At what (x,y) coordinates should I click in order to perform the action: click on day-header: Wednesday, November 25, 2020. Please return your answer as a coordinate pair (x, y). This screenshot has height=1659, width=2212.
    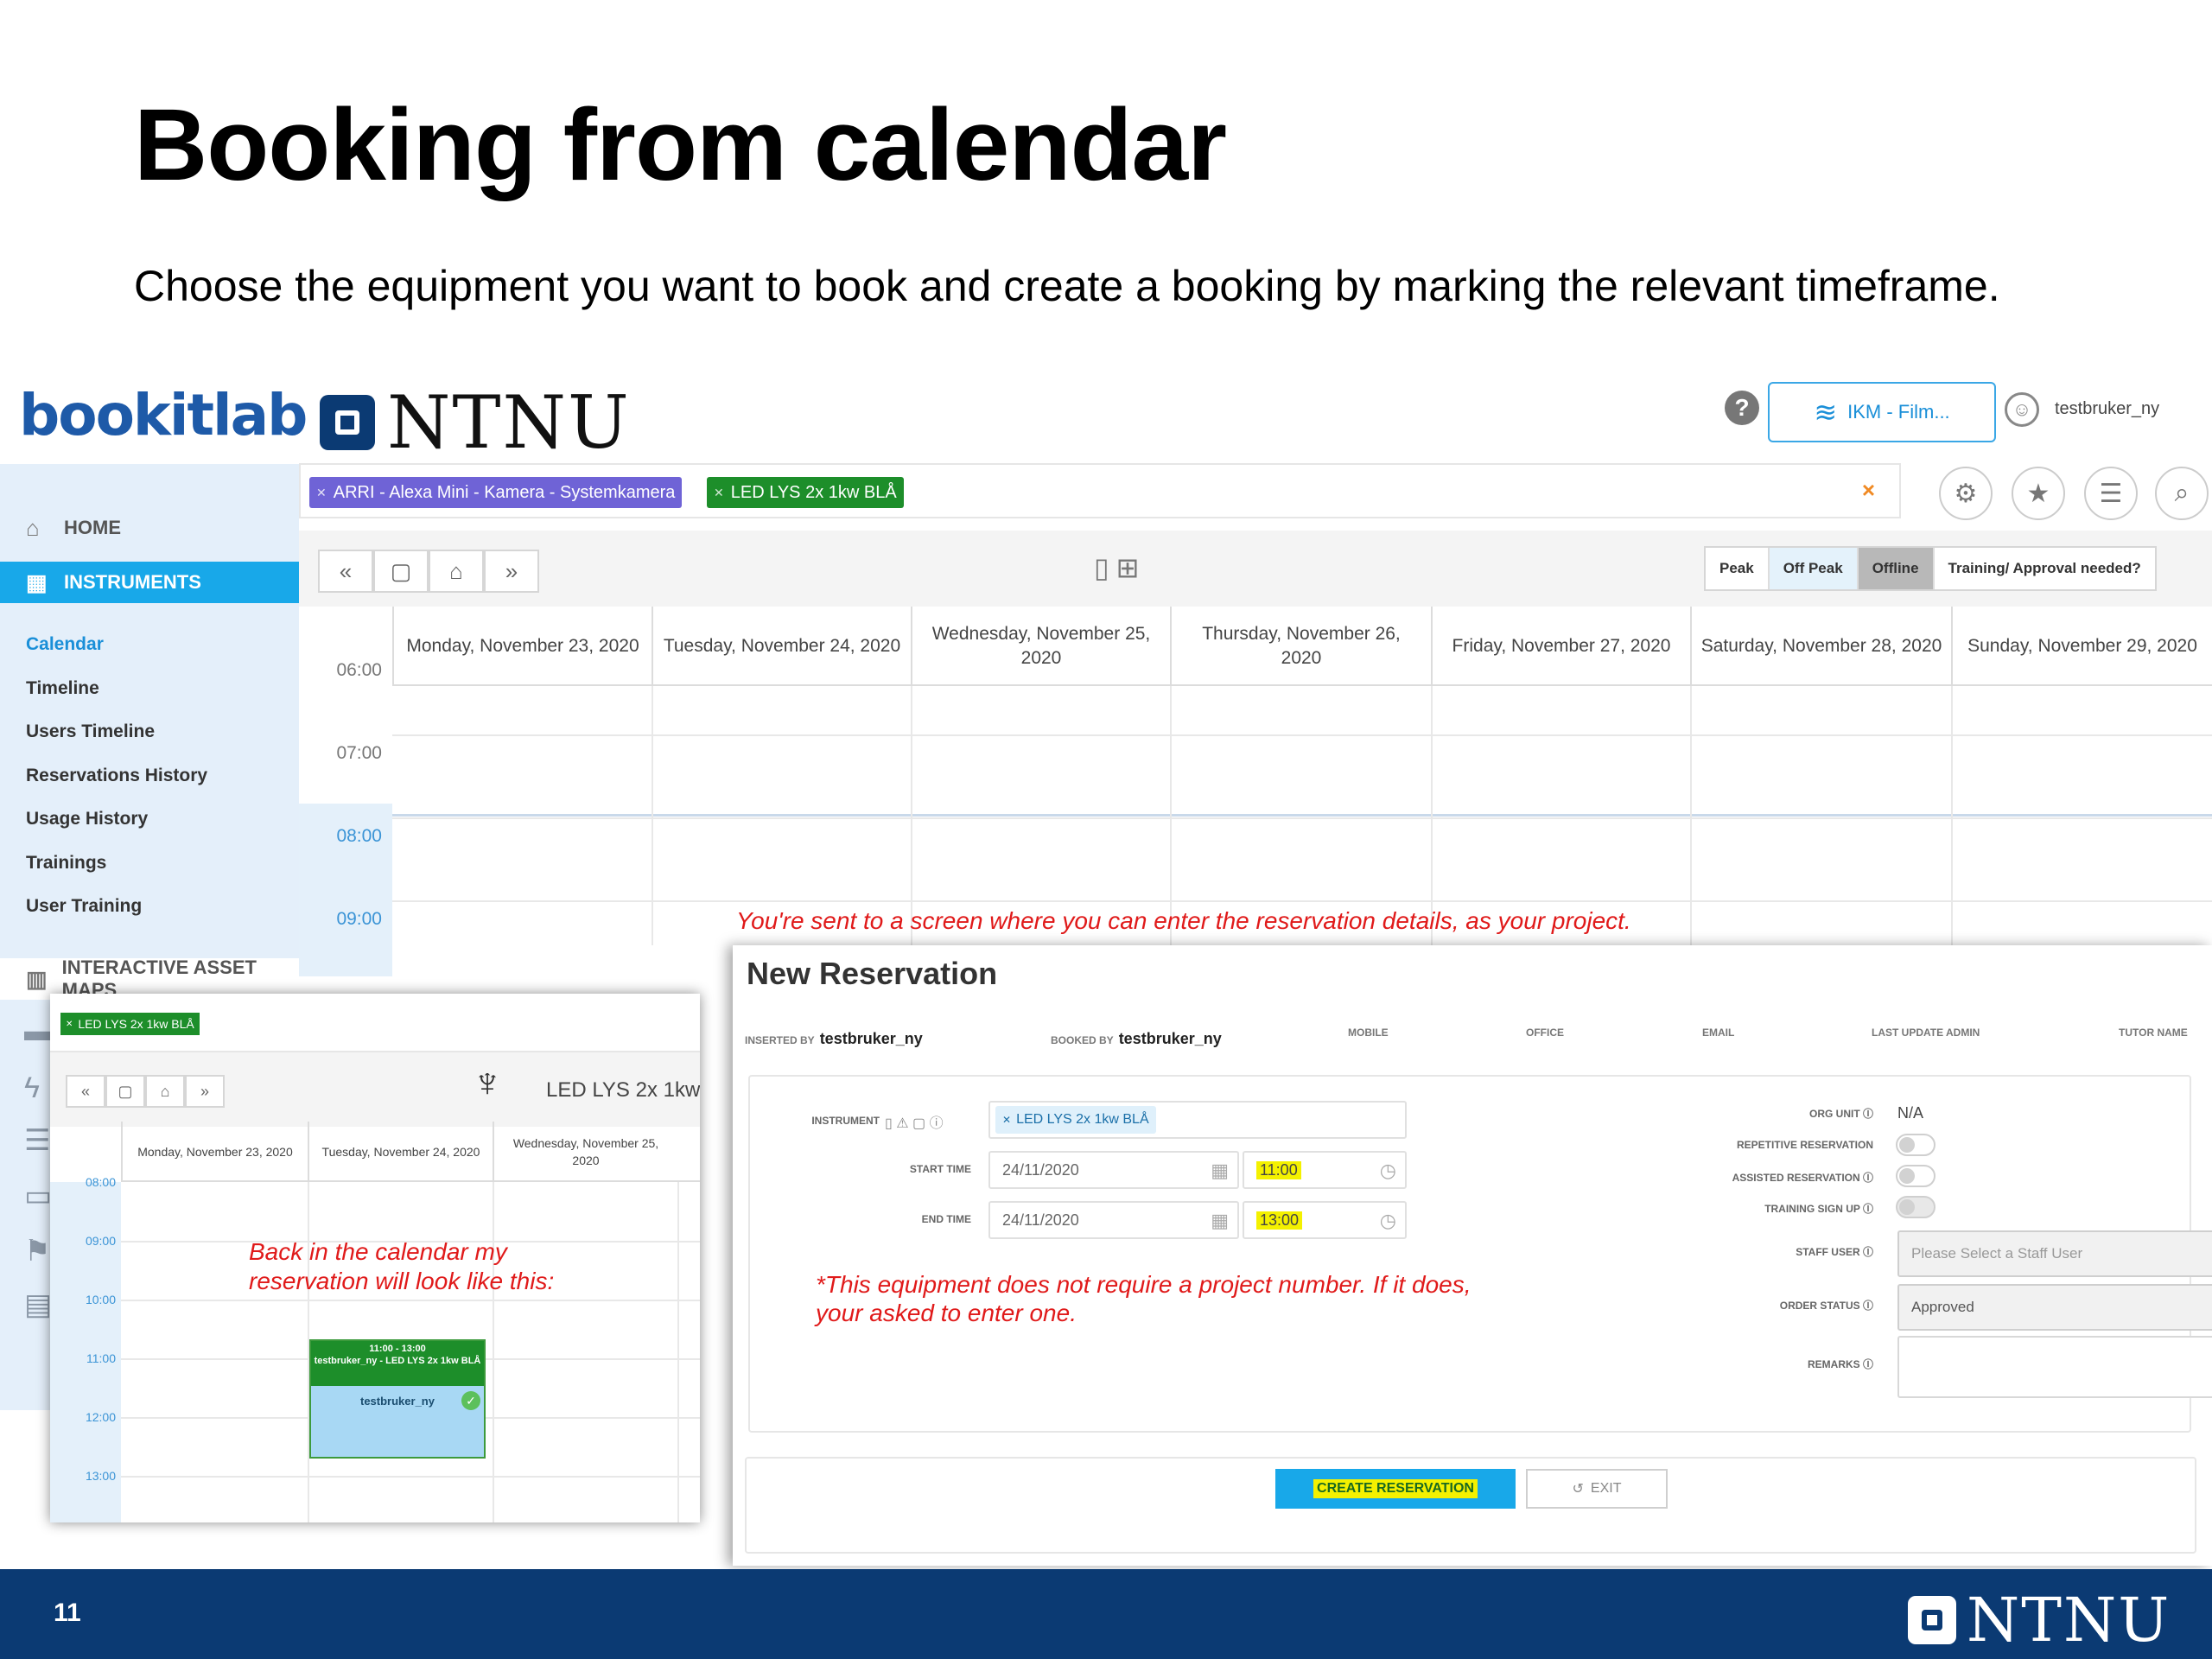
    Looking at the image, I should click on (1040, 646).